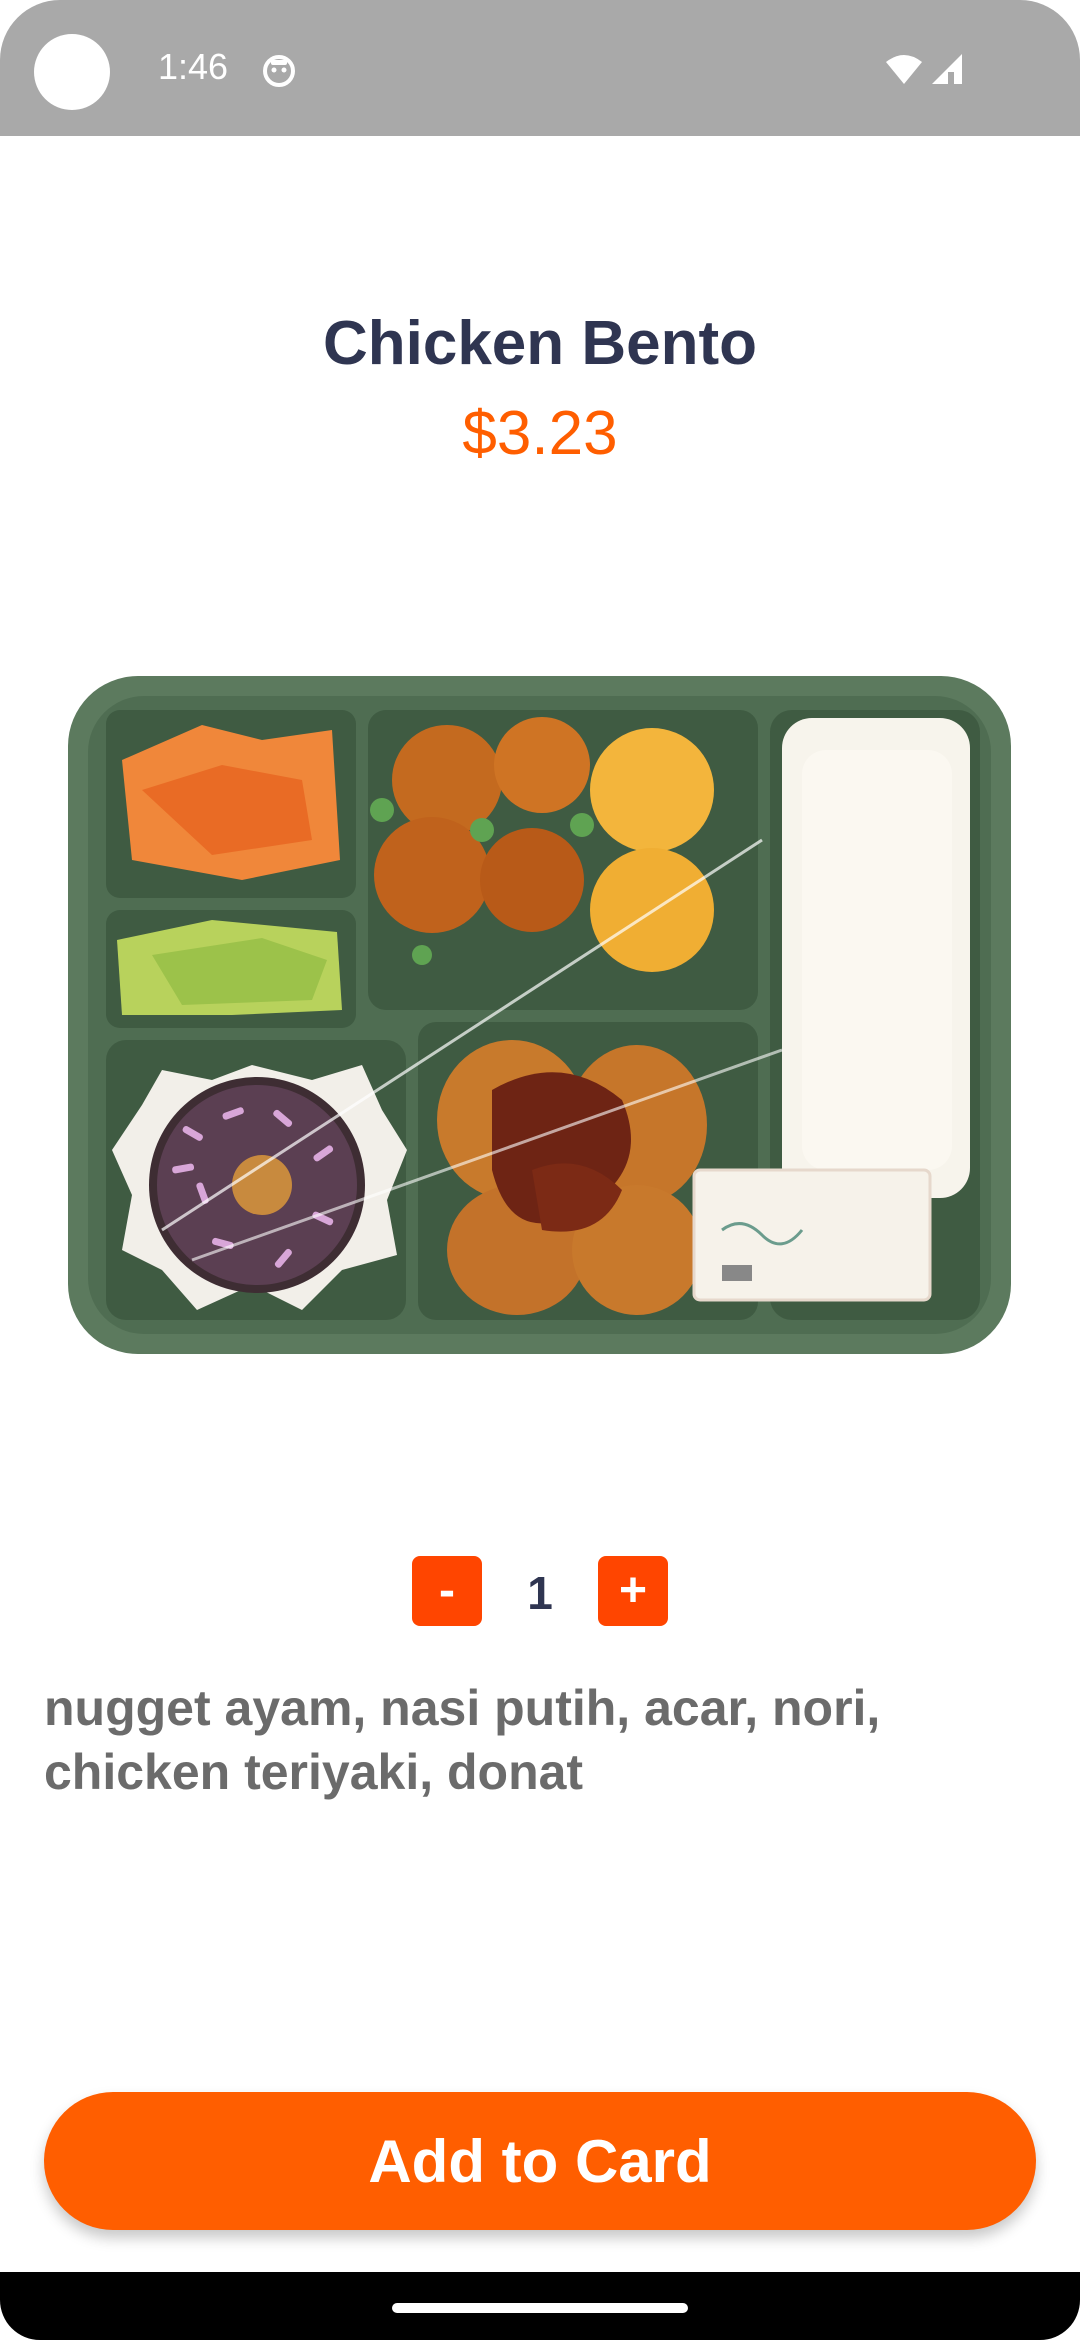 This screenshot has height=2340, width=1080. What do you see at coordinates (540, 2308) in the screenshot?
I see `home-handle` at bounding box center [540, 2308].